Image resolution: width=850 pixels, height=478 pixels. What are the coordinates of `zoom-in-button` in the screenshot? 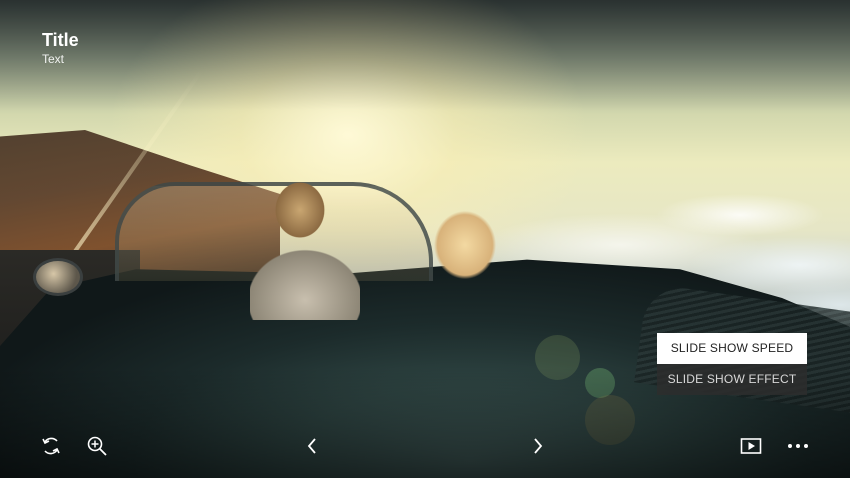 It's located at (97, 446).